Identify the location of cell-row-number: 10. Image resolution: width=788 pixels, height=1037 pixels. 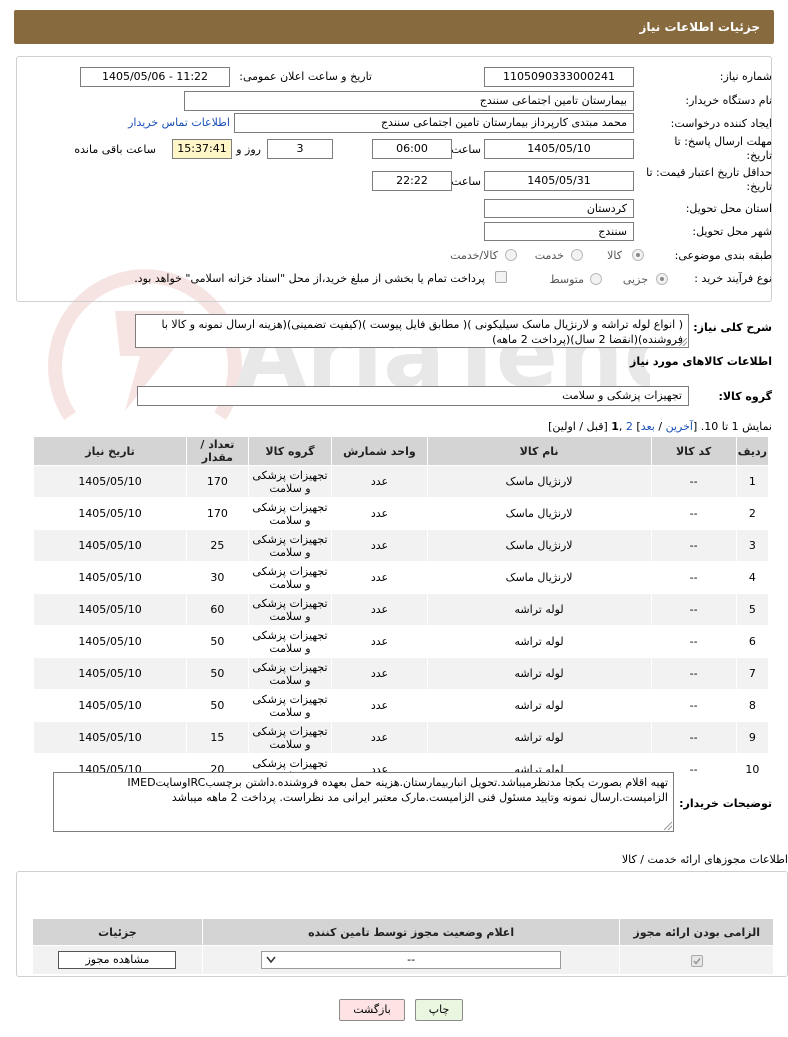
(752, 769).